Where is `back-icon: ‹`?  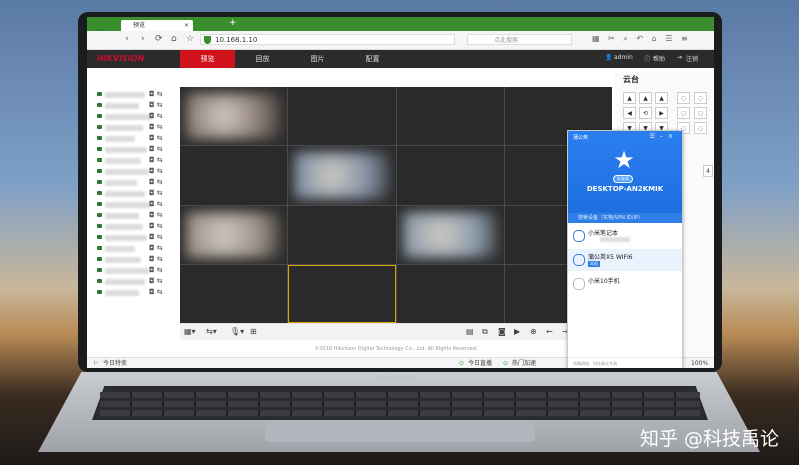 back-icon: ‹ is located at coordinates (127, 39).